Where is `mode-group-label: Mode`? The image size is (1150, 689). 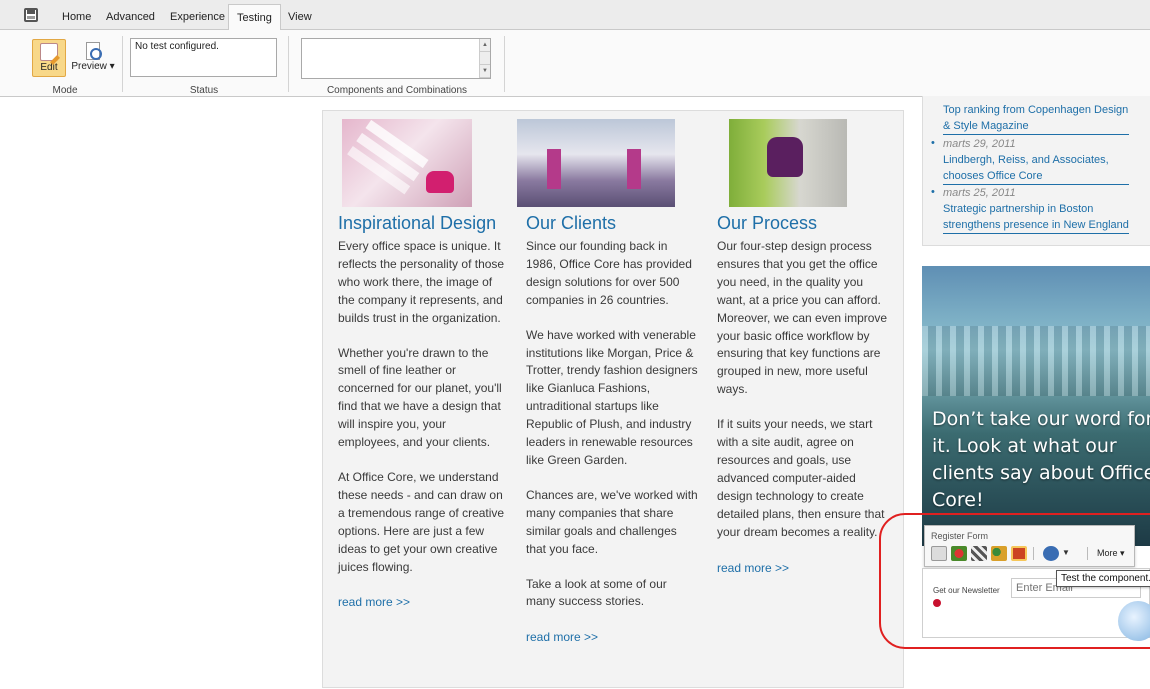 mode-group-label: Mode is located at coordinates (65, 90).